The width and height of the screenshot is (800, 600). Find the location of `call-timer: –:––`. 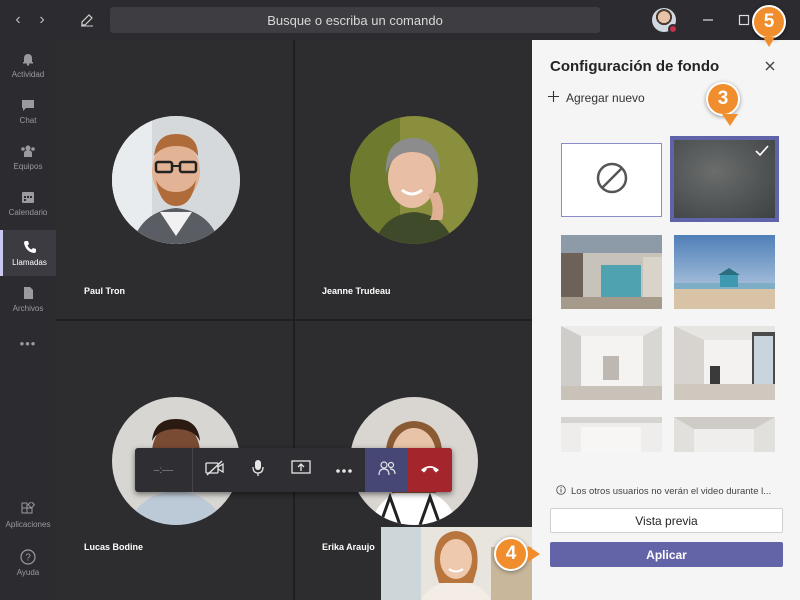

call-timer: –:–– is located at coordinates (164, 470).